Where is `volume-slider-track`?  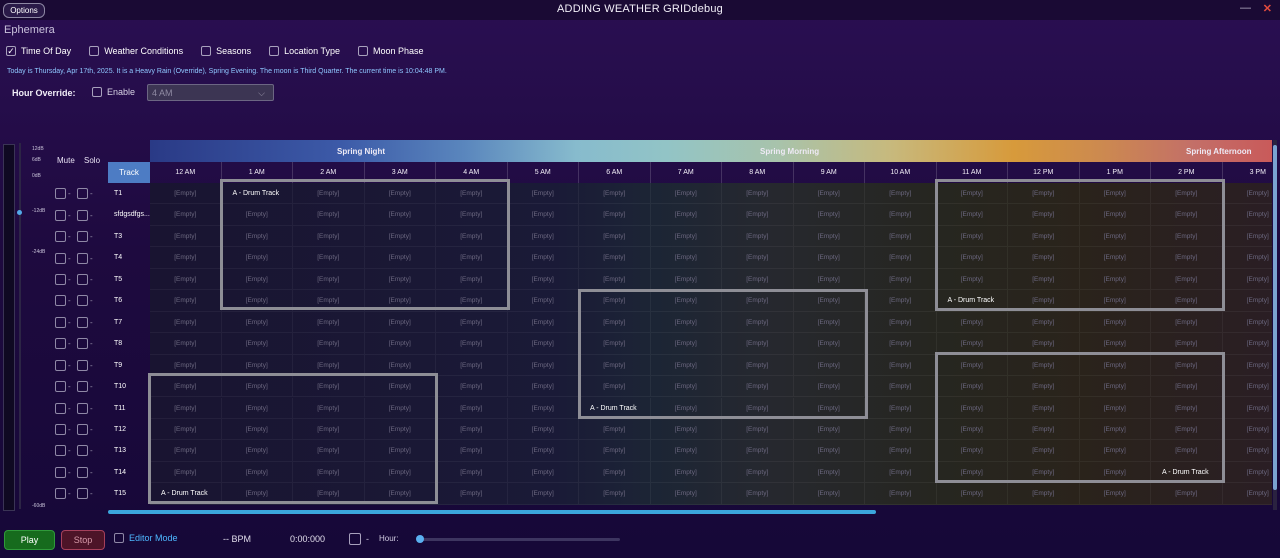
volume-slider-track is located at coordinates (20, 326).